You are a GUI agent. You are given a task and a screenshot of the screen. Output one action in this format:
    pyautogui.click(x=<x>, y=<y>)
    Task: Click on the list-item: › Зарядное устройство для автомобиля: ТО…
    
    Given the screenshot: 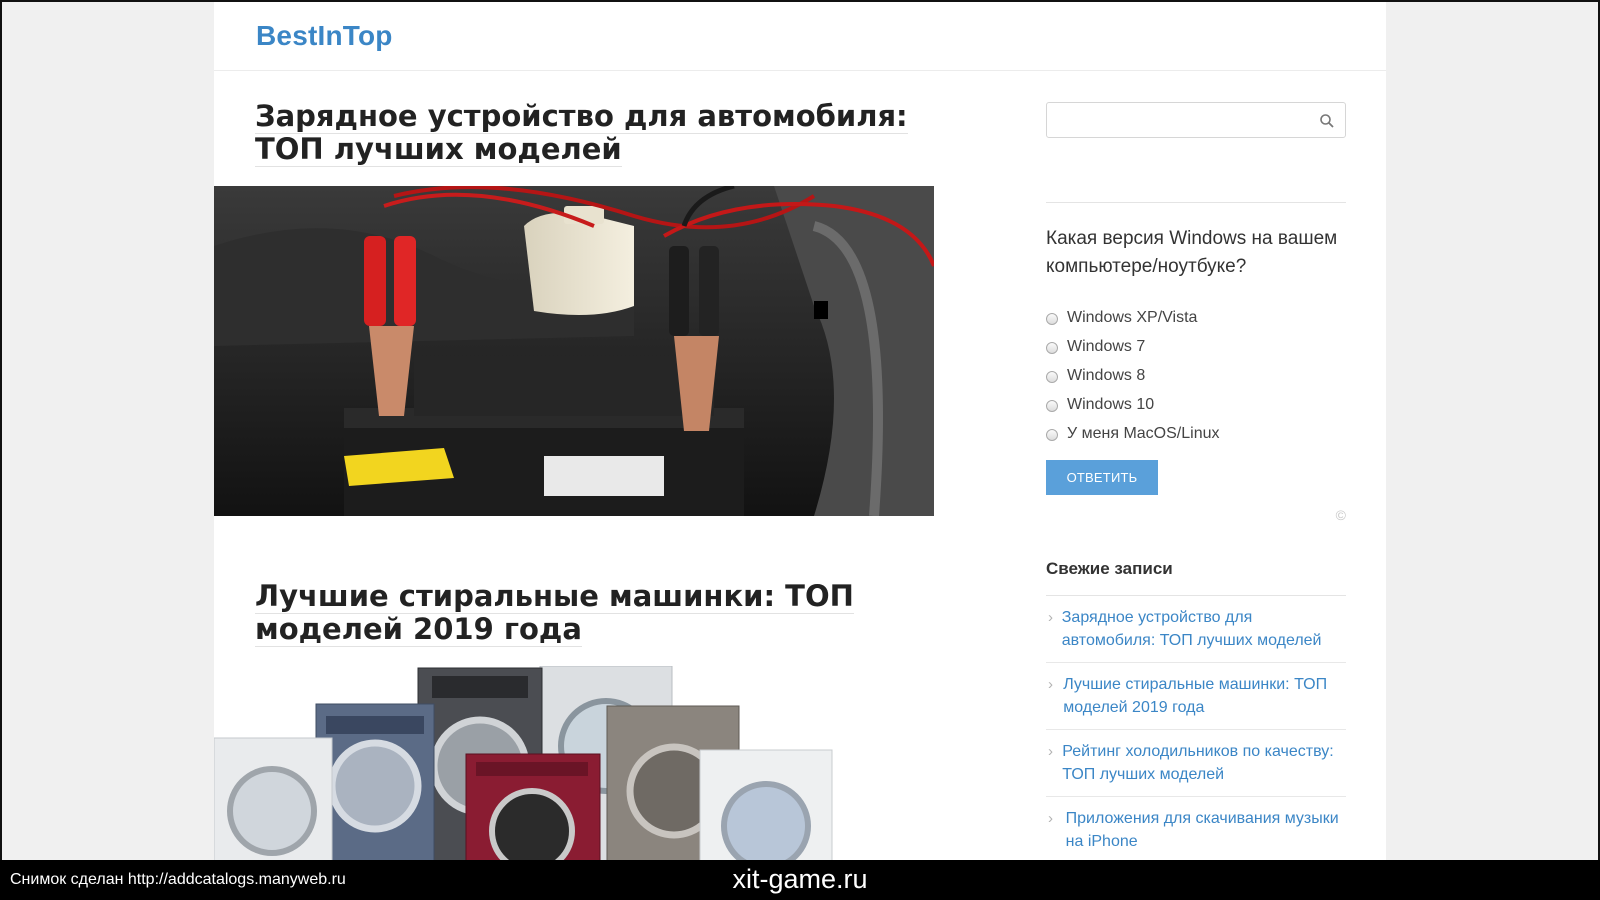 What is the action you would take?
    pyautogui.click(x=1196, y=629)
    